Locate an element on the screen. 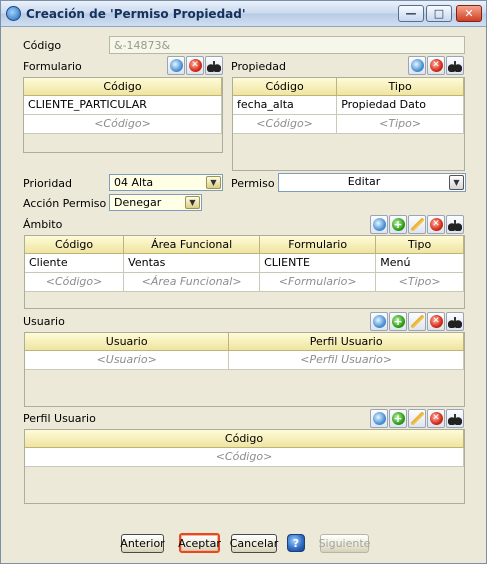 Image resolution: width=487 pixels, height=564 pixels. cell: Ventas is located at coordinates (192, 263).